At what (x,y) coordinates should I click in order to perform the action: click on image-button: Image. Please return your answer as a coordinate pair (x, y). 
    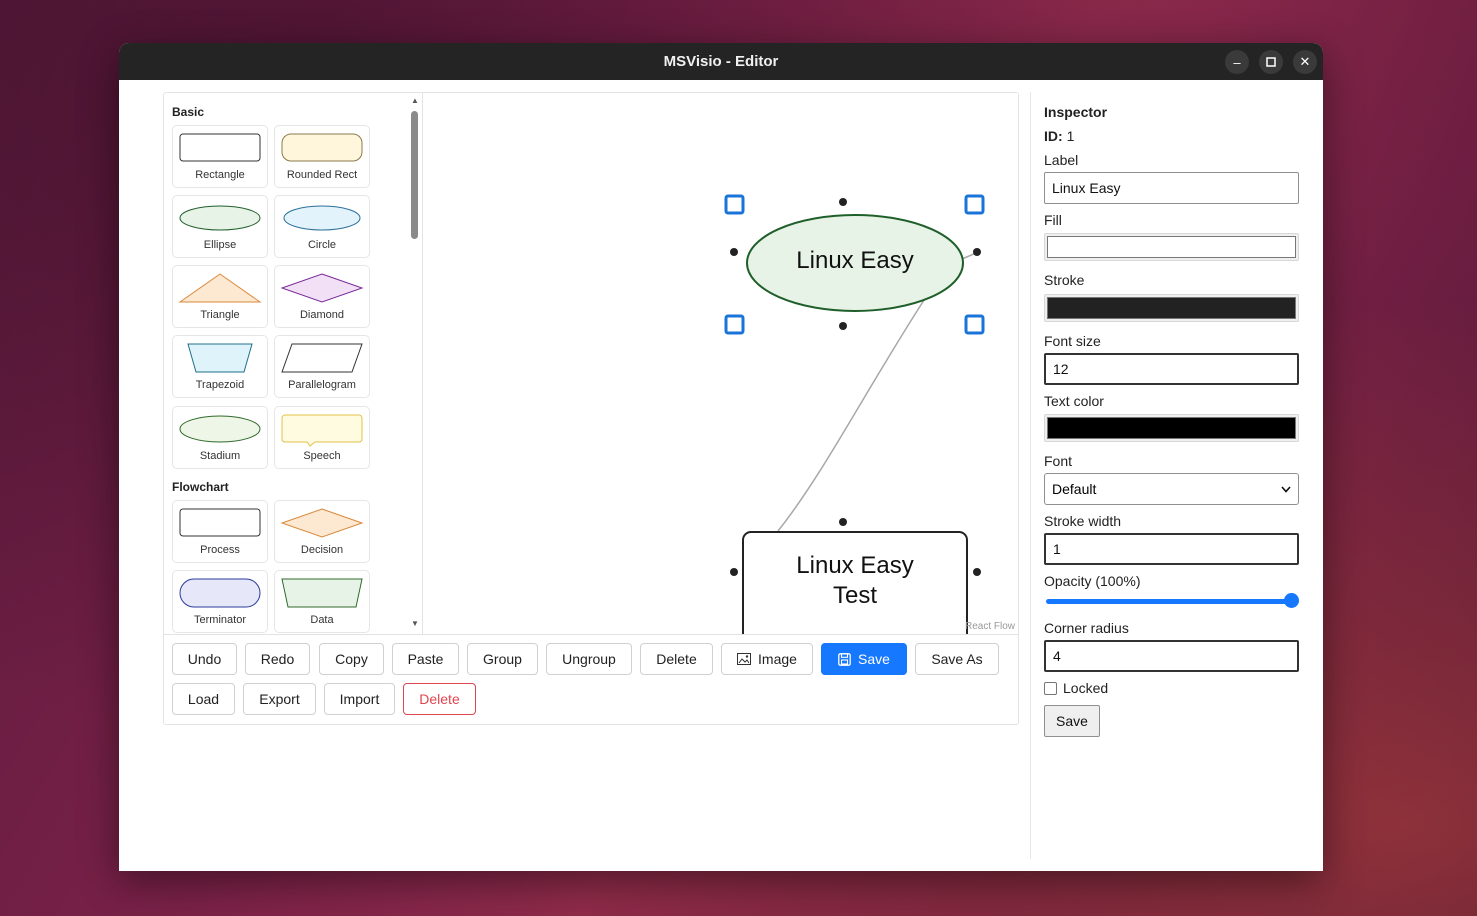
    Looking at the image, I should click on (767, 659).